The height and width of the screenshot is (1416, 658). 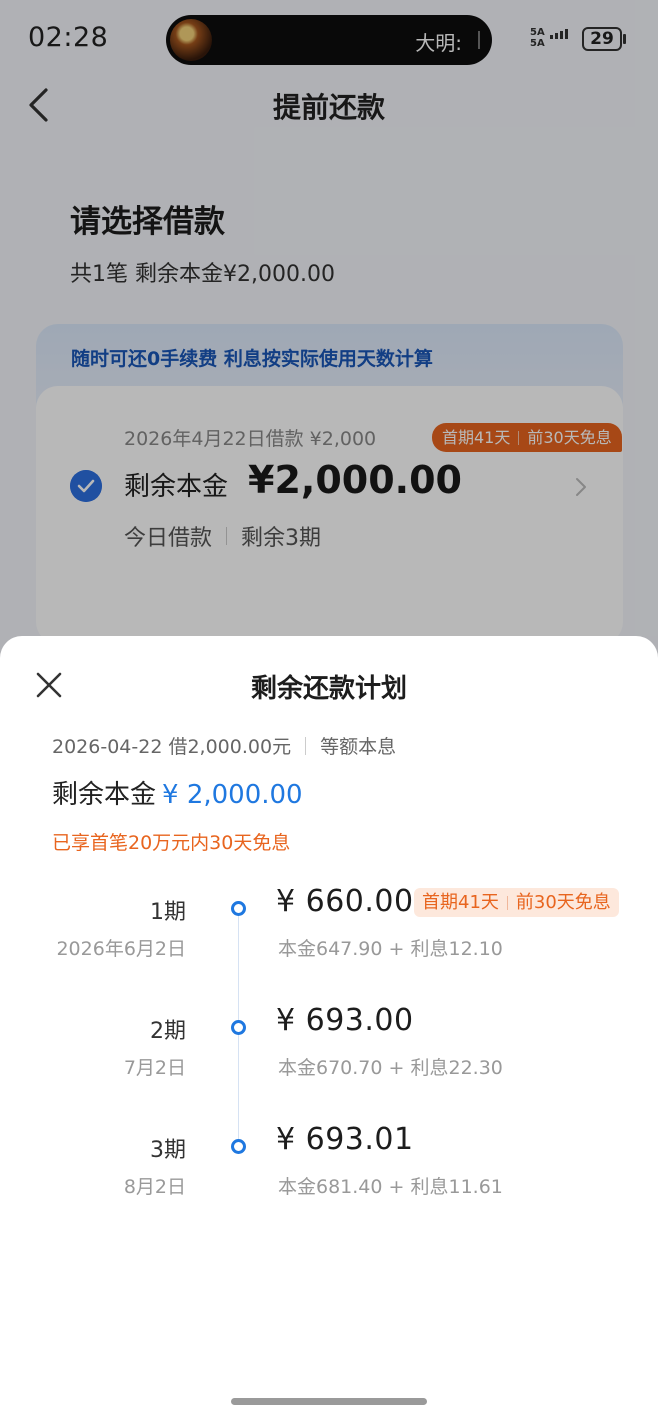 I want to click on sheet-title: 剩余还款计划, so click(x=328, y=689).